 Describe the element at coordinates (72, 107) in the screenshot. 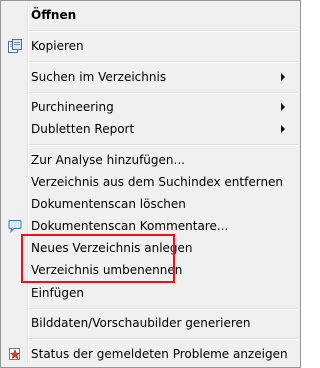

I see `menu-item-purchineering-label: Purchineering` at that location.